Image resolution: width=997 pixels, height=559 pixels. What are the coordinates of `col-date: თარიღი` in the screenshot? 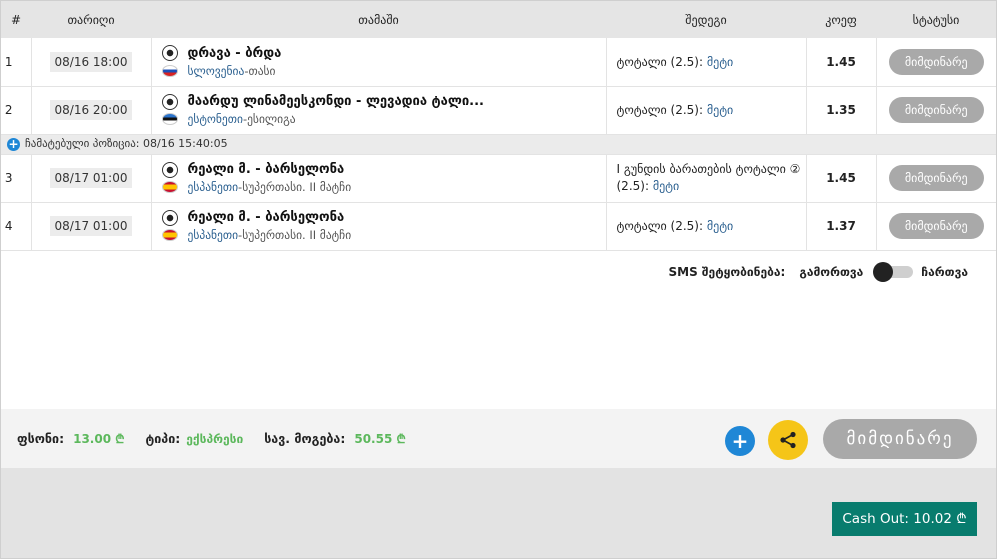 It's located at (91, 19).